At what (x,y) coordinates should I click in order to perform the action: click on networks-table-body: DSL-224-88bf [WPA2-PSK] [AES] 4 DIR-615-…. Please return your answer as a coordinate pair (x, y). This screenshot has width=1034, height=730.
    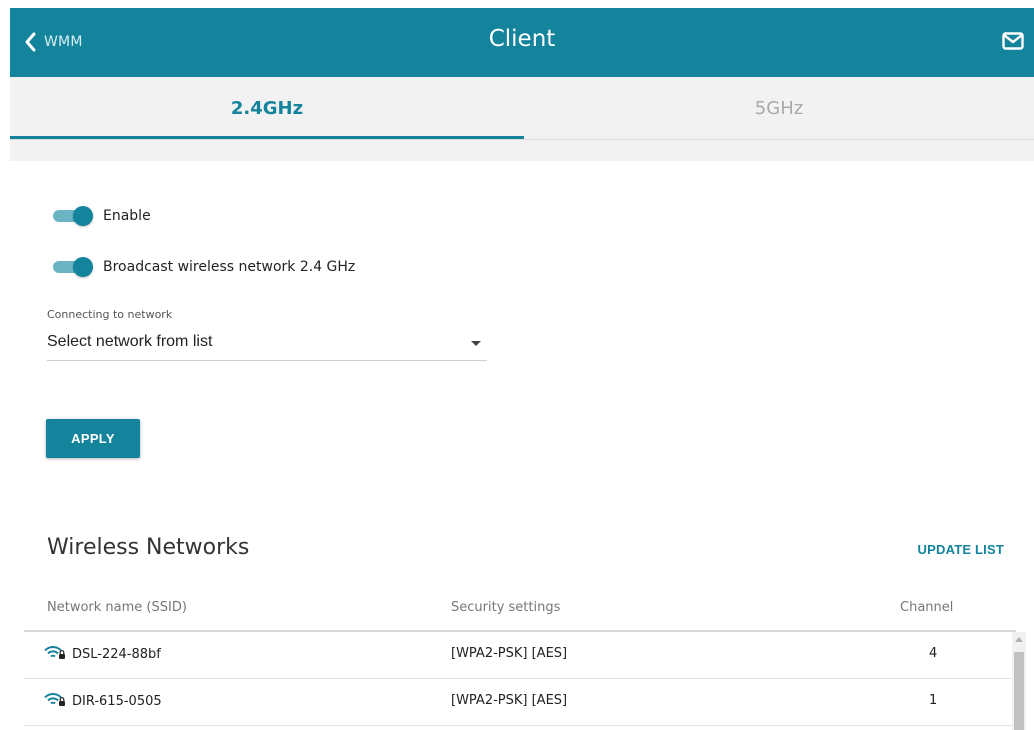
    Looking at the image, I should click on (519, 681).